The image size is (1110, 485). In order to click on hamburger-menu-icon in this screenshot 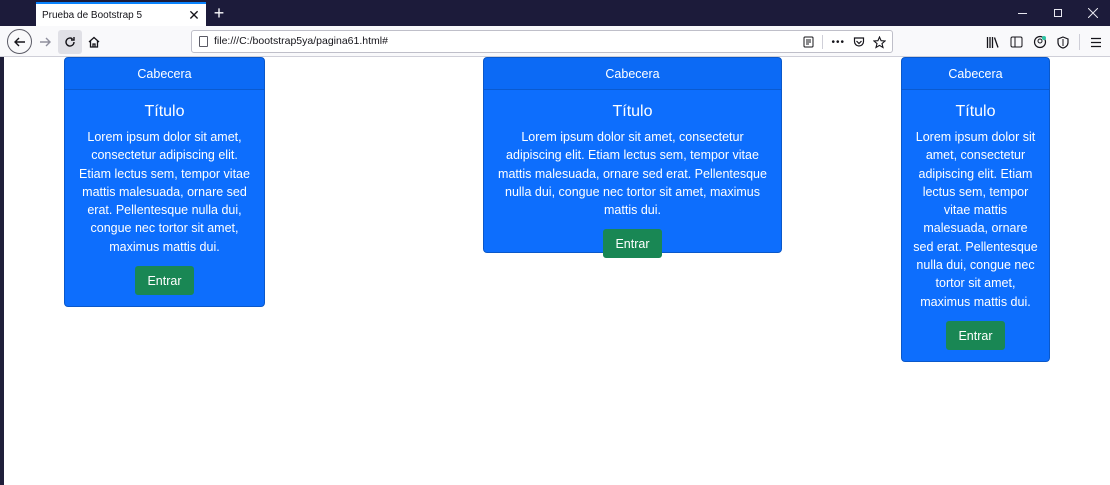, I will do `click(1096, 42)`.